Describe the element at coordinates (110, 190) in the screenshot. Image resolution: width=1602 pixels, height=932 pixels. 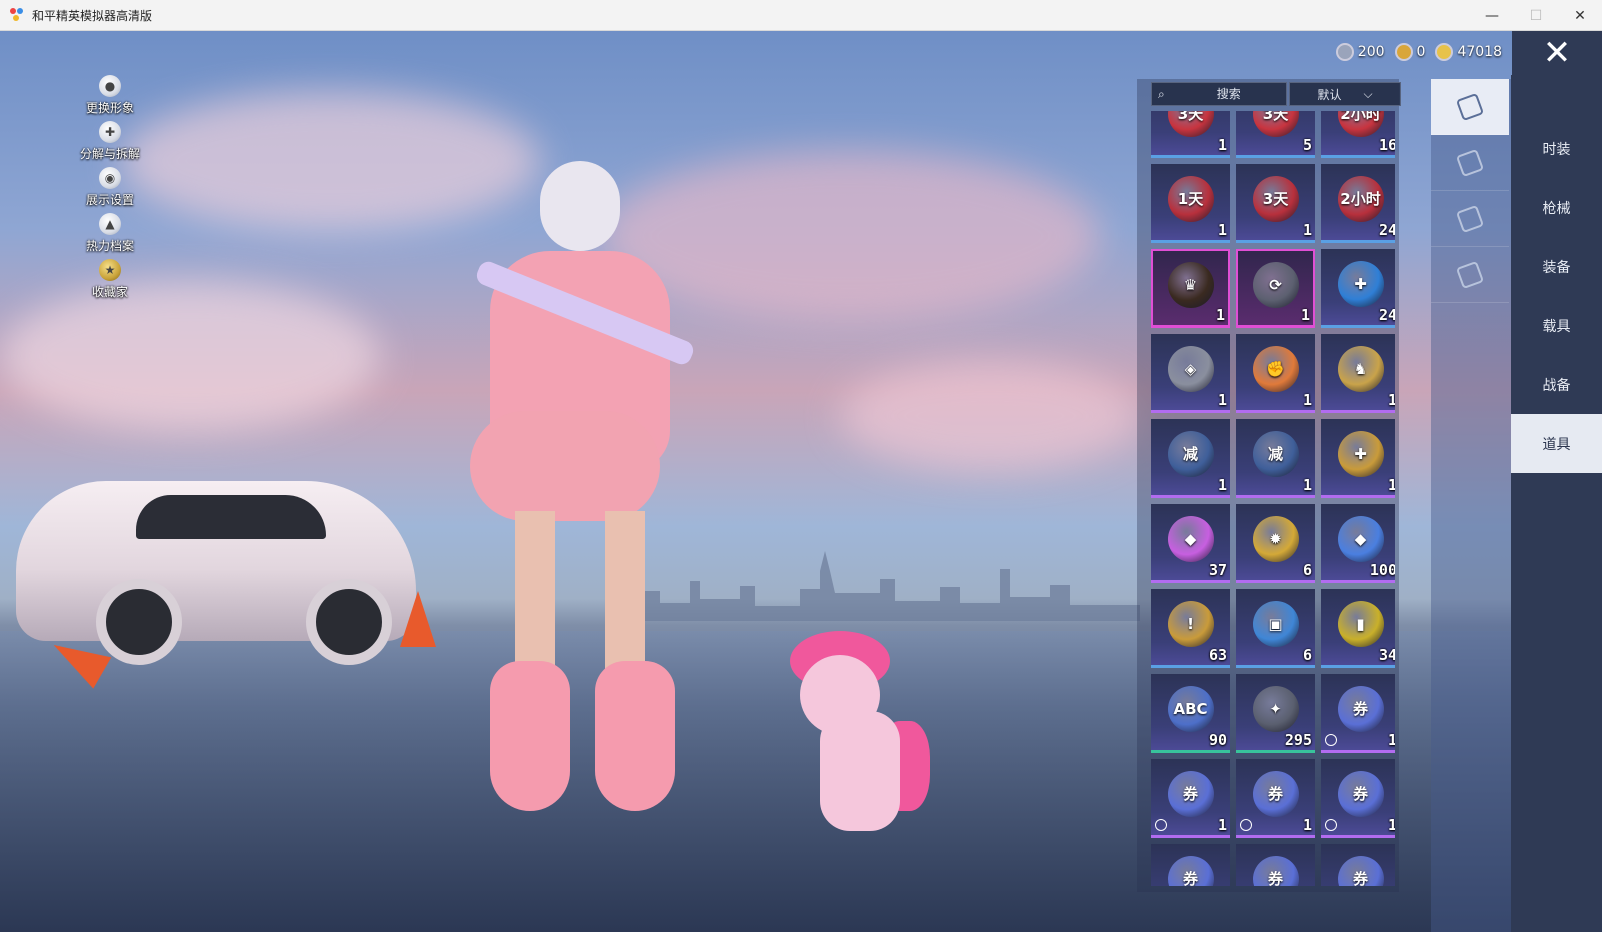
I see `display-settings-button: ◉ 展示设置` at that location.